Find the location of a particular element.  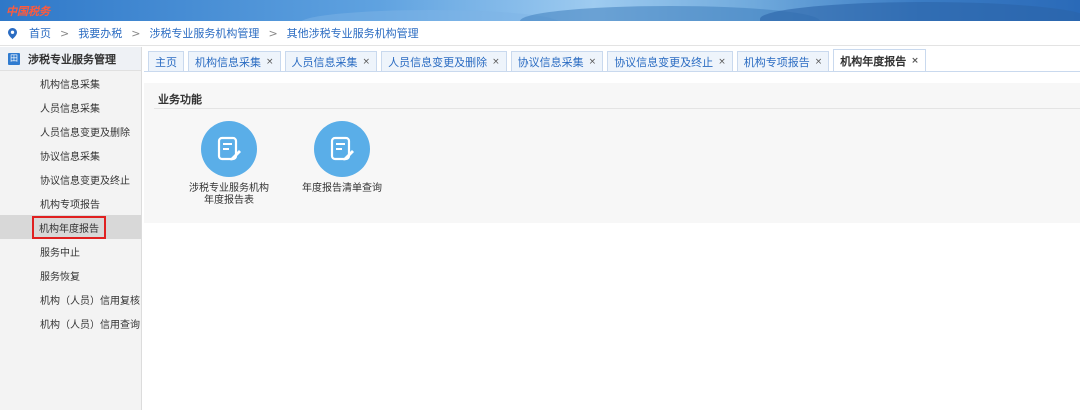

sidebar-item-label: 协议信息变更及终止 is located at coordinates (85, 181).